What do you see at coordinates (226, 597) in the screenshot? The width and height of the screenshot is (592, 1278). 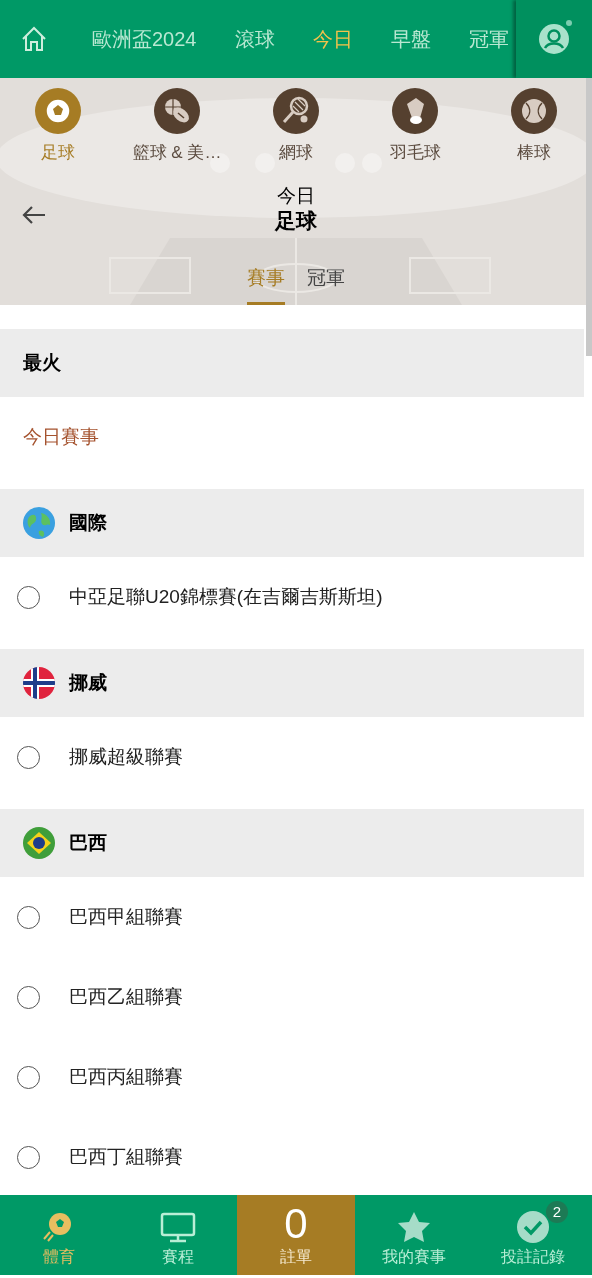 I see `league-name: 中亞足聯U20錦標賽(在吉爾吉斯斯坦)` at bounding box center [226, 597].